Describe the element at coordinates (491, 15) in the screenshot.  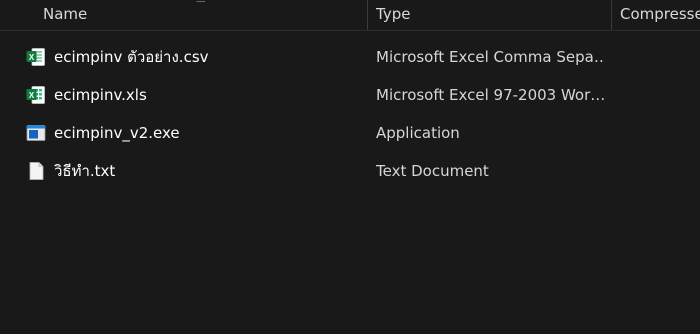
I see `column-header-type: Type` at that location.